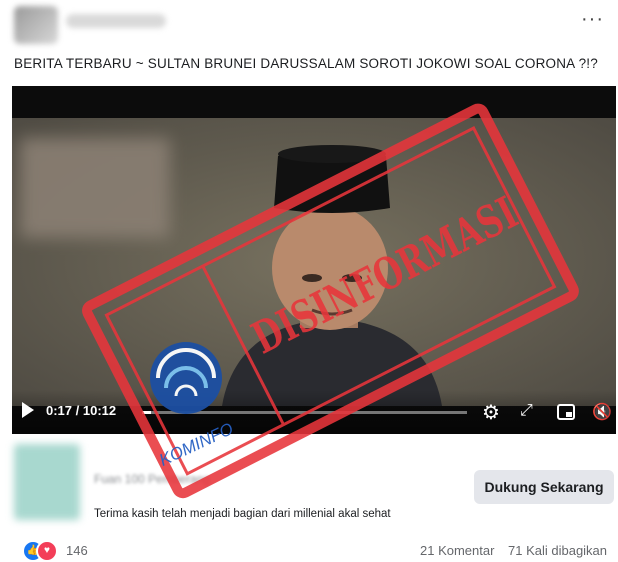 This screenshot has height=562, width=618. Describe the element at coordinates (81, 410) in the screenshot. I see `video-time: 0:17 / 10:12` at that location.